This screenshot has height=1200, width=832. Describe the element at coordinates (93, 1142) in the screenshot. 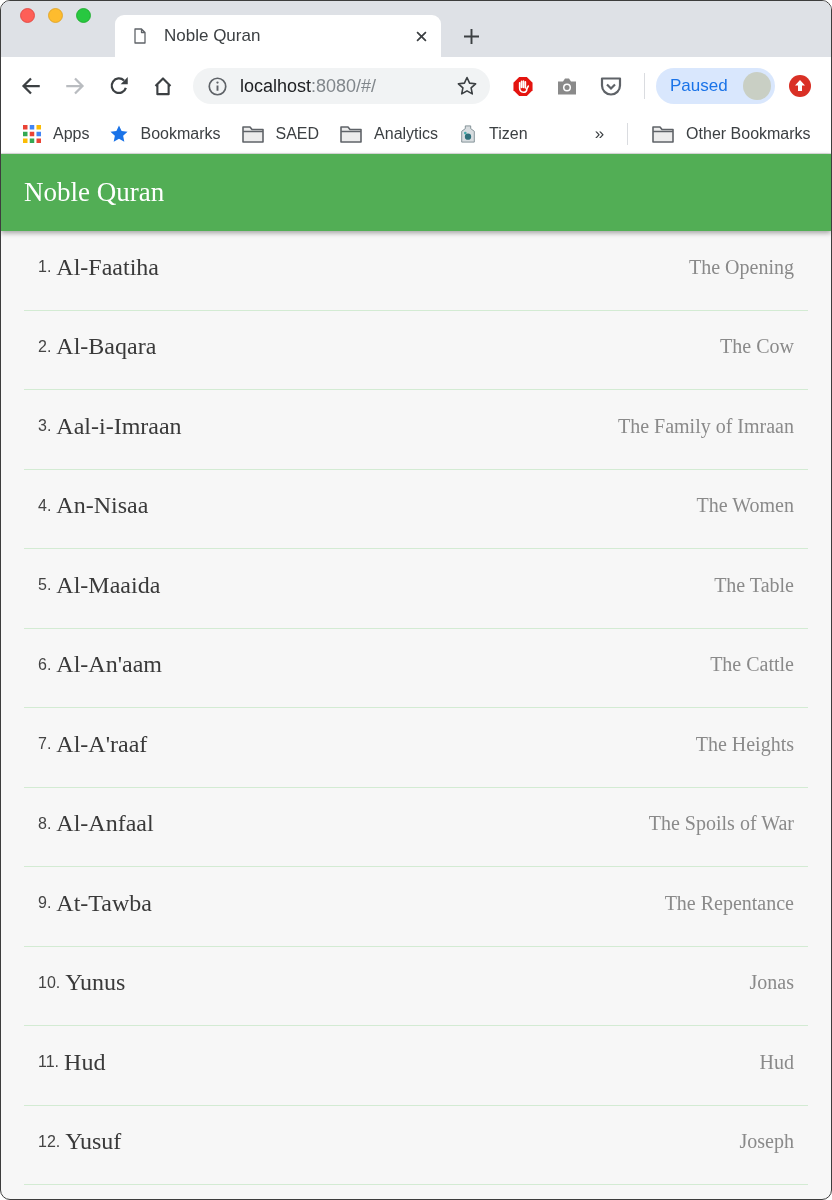

I see `surah-name: Yusuf` at that location.